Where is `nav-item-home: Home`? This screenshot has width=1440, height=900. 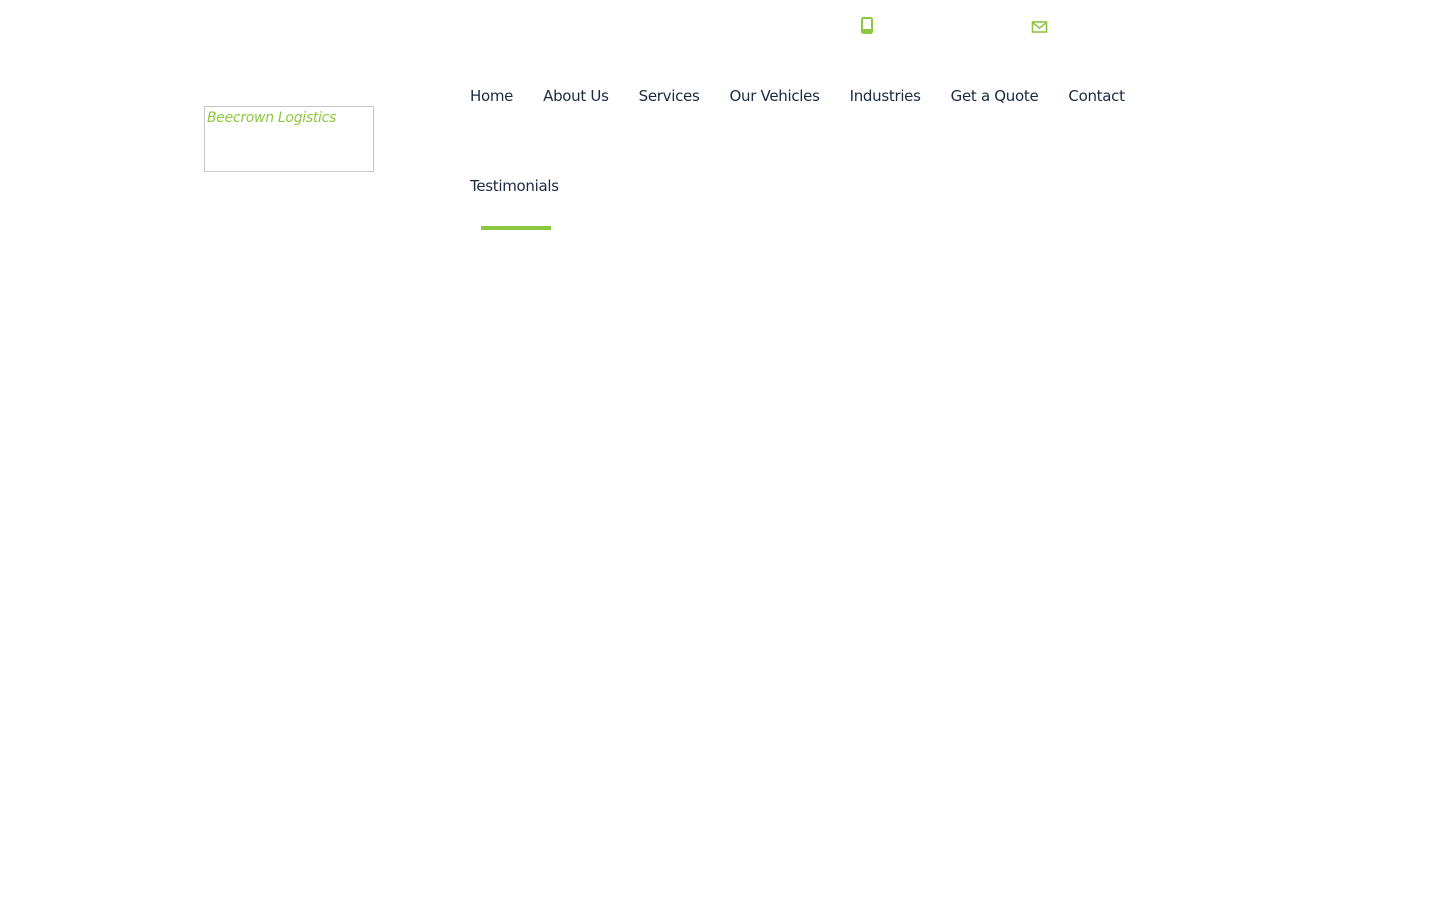 nav-item-home: Home is located at coordinates (491, 96).